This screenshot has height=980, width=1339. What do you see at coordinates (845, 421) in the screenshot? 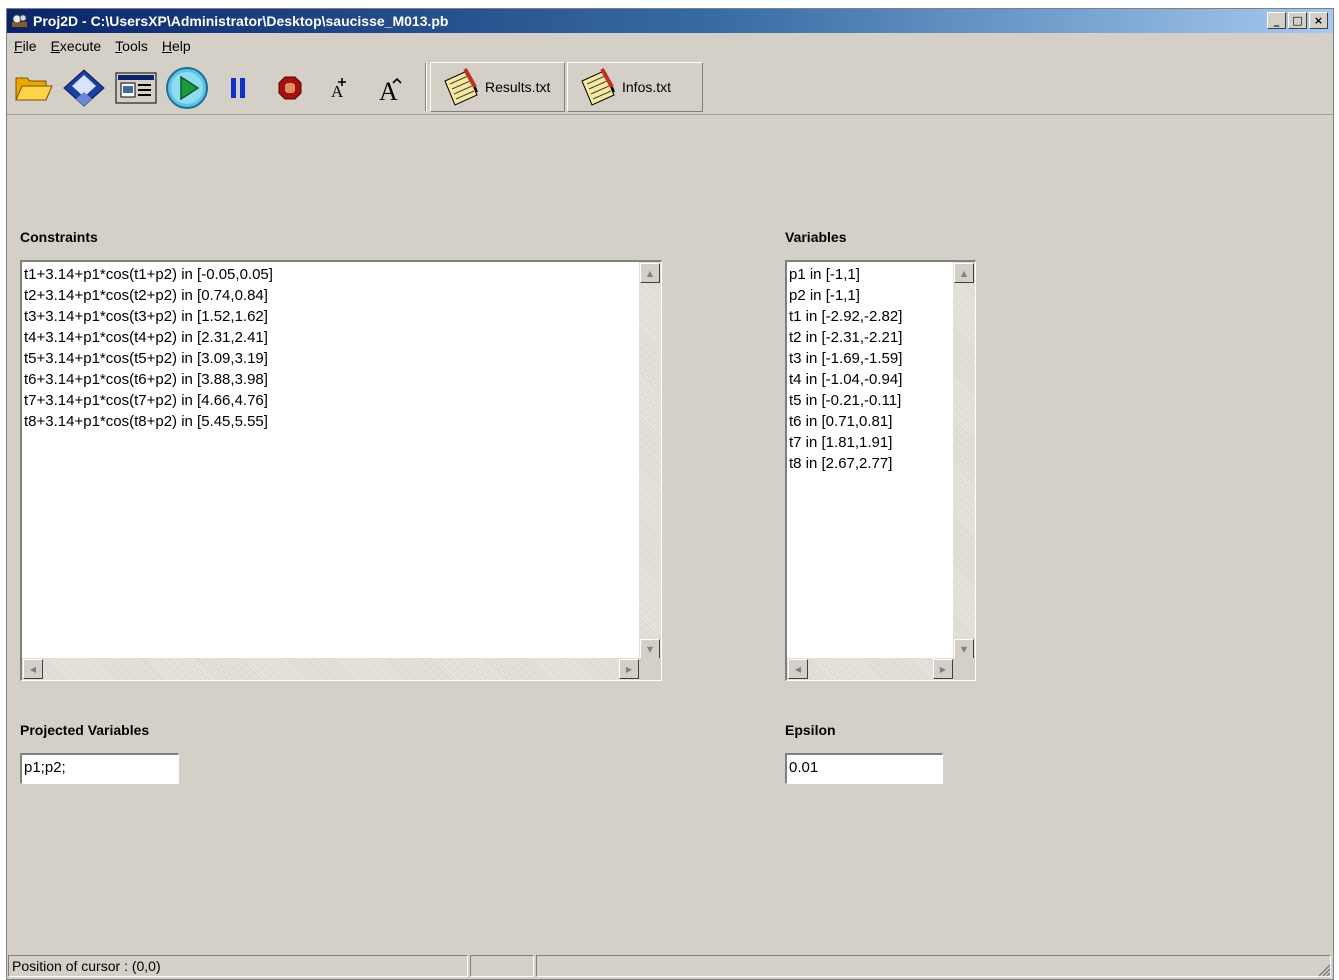
I see `list-item: t6 in [0.71,0.81]` at bounding box center [845, 421].